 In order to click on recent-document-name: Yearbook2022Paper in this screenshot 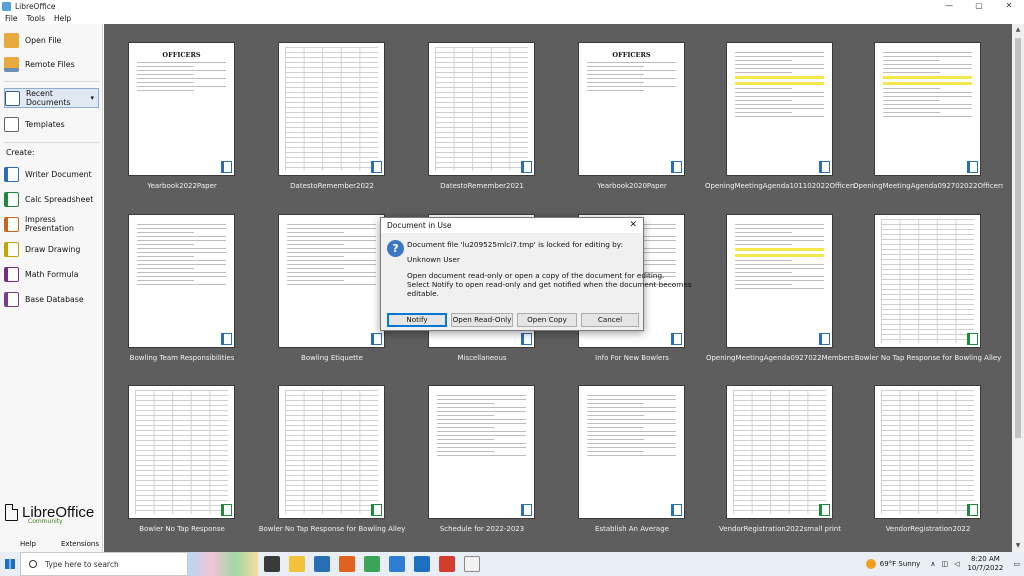, I will do `click(182, 186)`.